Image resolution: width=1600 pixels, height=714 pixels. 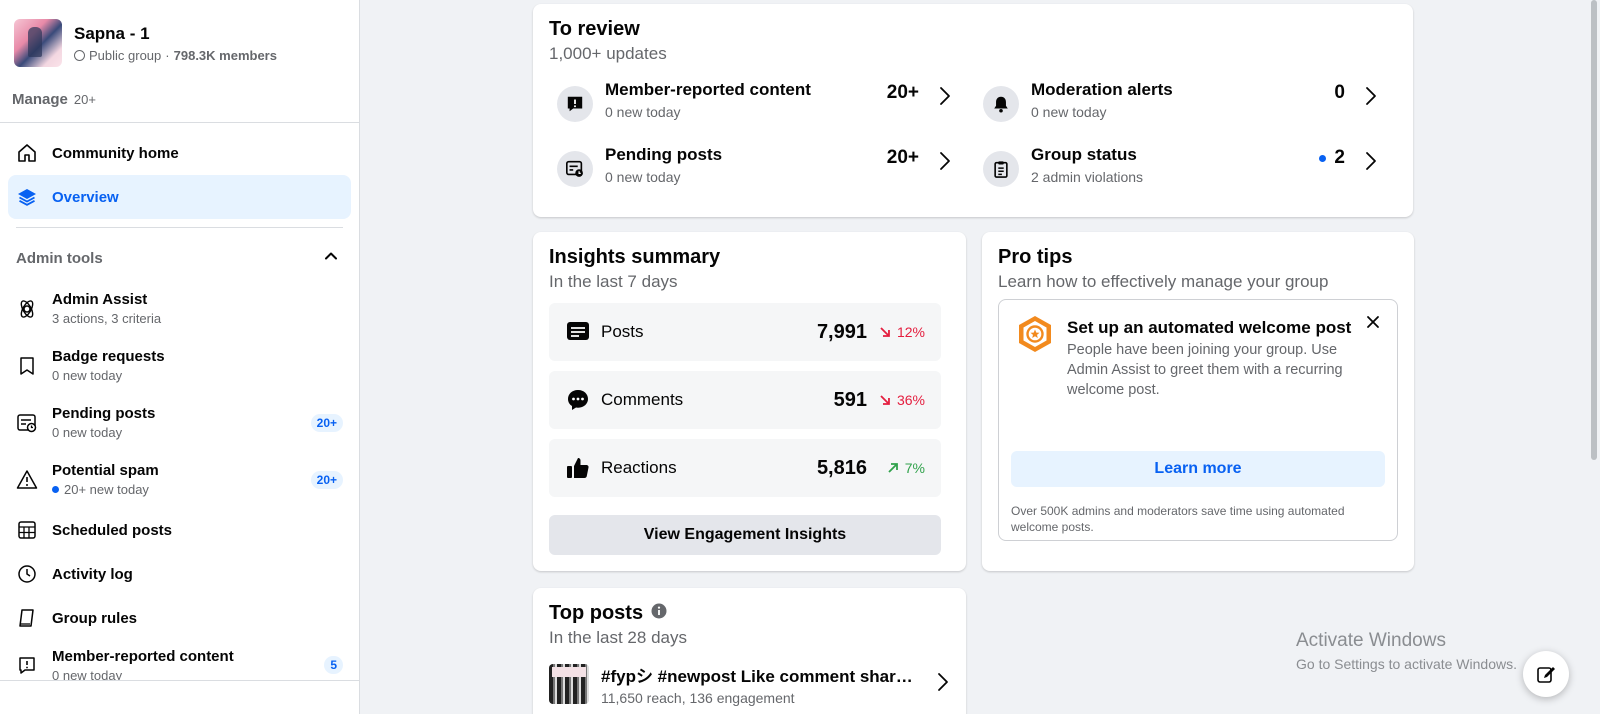 What do you see at coordinates (1035, 257) in the screenshot?
I see `protips-title: Pro tips` at bounding box center [1035, 257].